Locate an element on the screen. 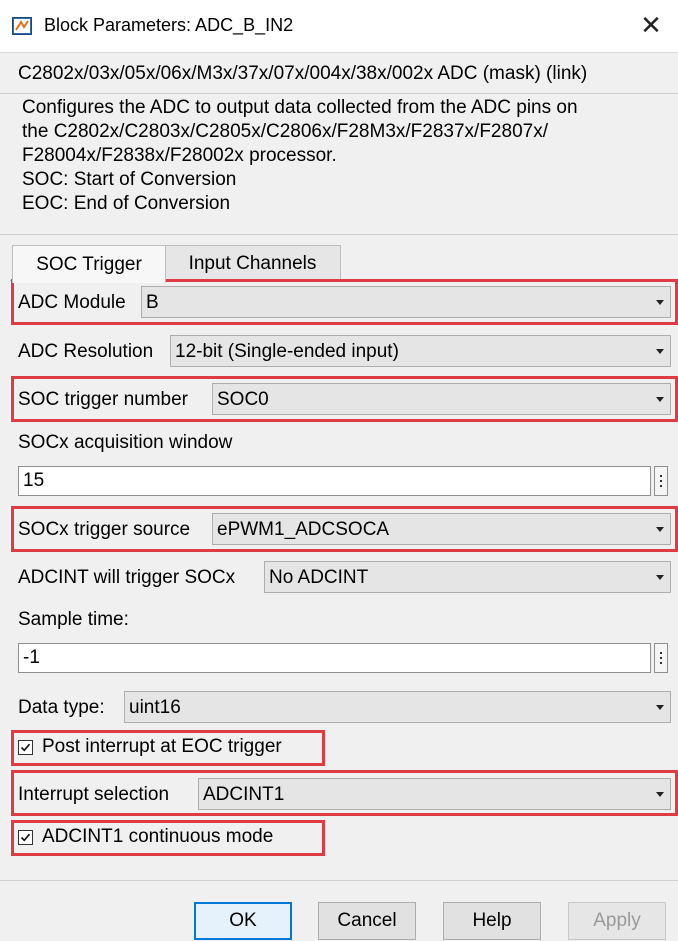  adc-module-dropdown: B is located at coordinates (406, 302).